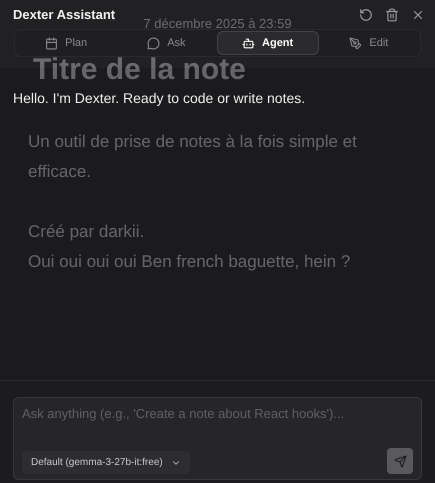  I want to click on calendar-icon, so click(51, 43).